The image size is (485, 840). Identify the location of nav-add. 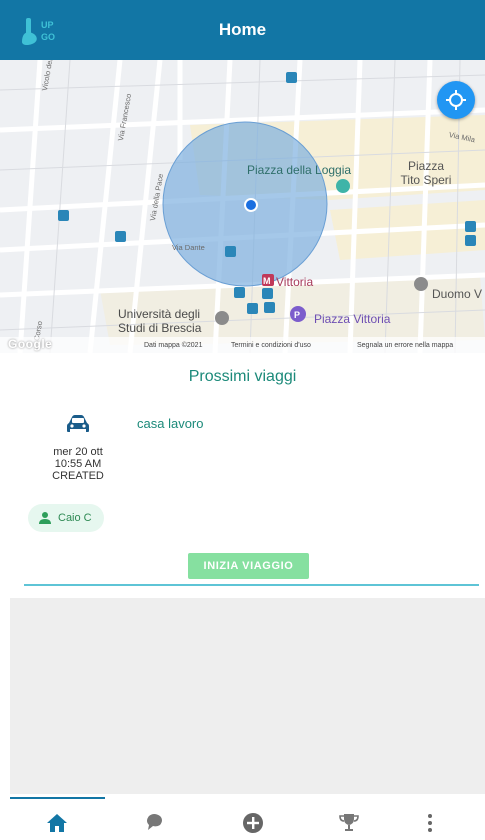
(253, 823).